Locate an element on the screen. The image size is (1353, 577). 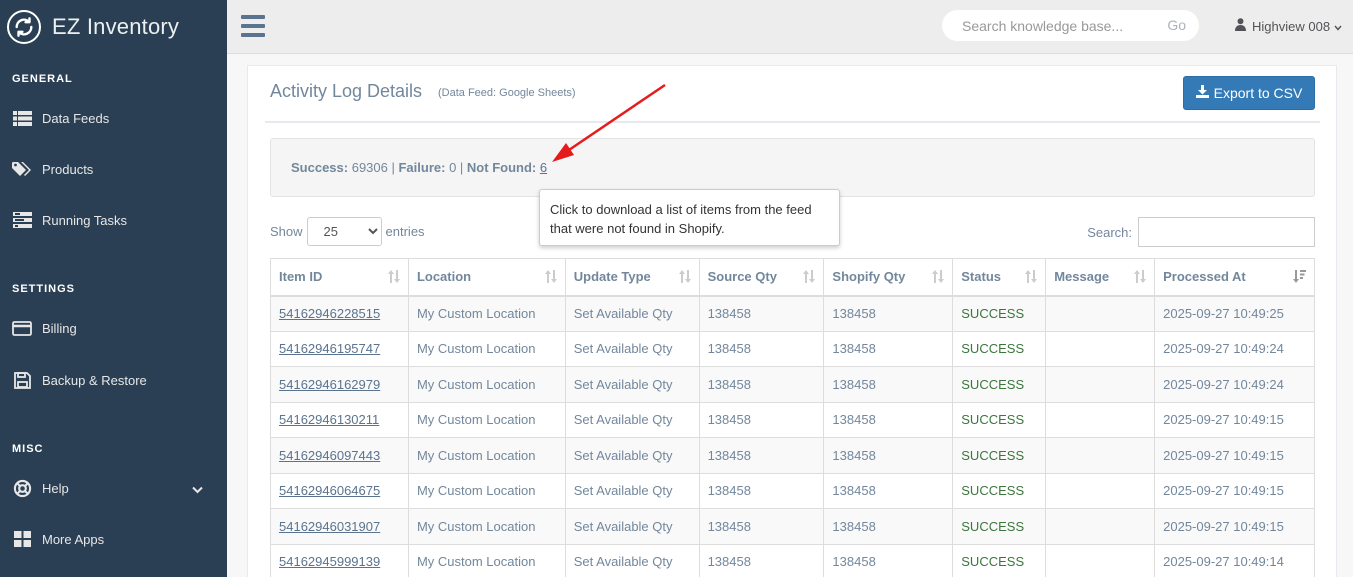
entries-select: 25 is located at coordinates (344, 231).